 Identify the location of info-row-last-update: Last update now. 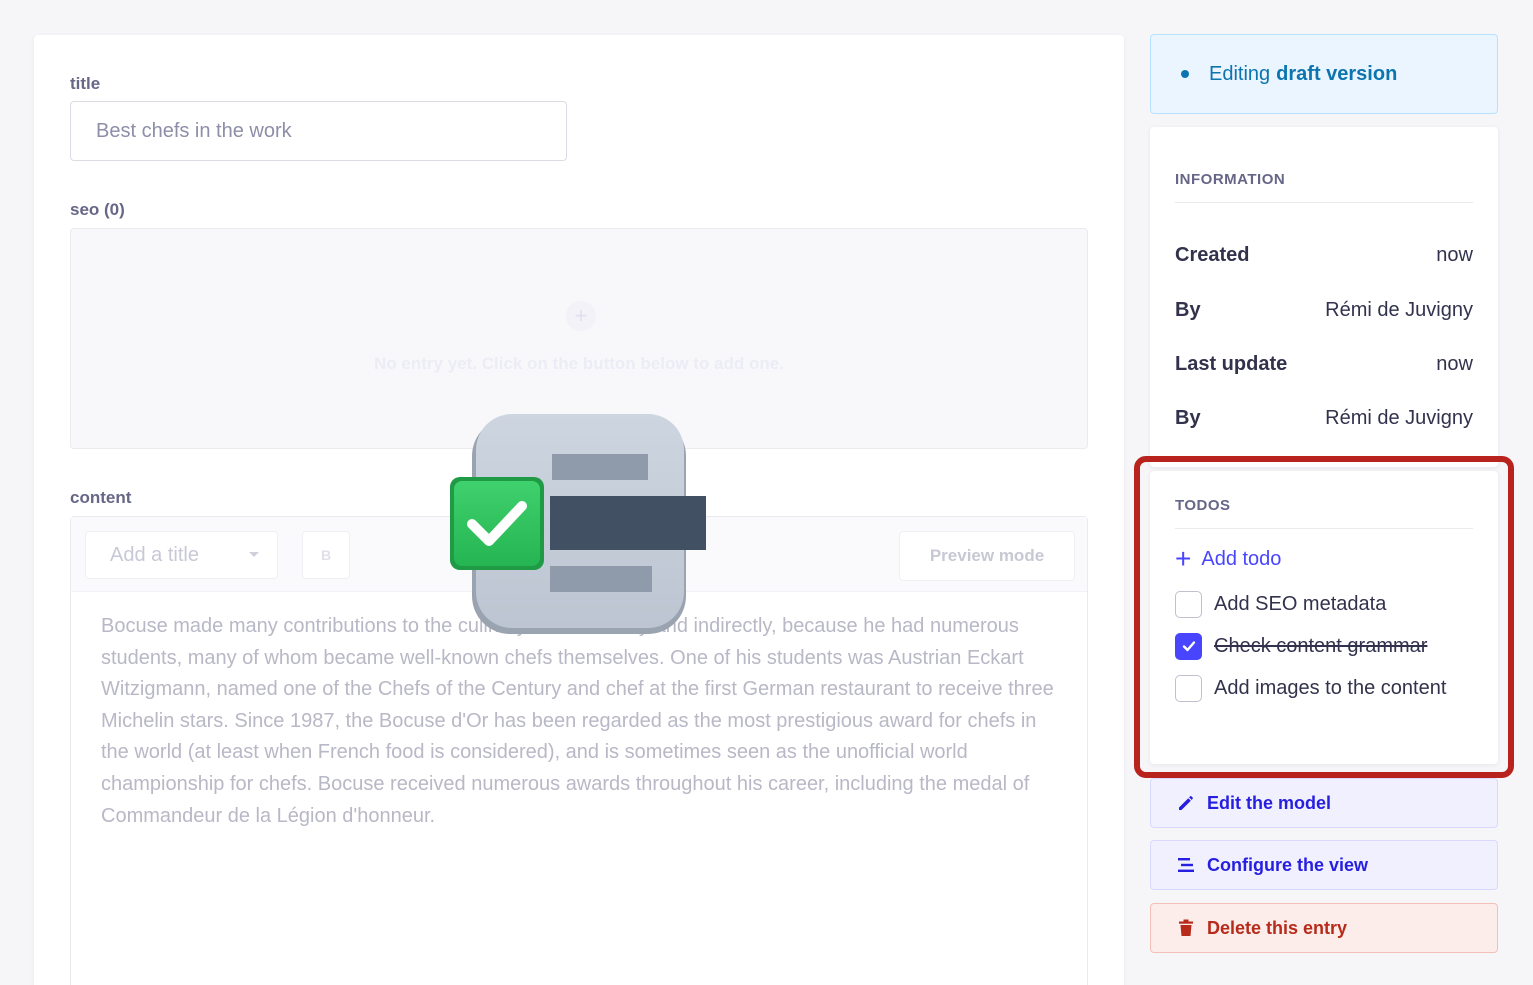
(1324, 364).